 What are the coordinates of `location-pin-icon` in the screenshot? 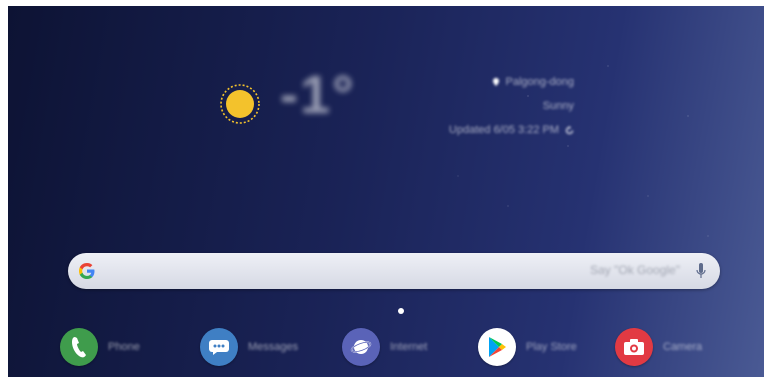 It's located at (496, 82).